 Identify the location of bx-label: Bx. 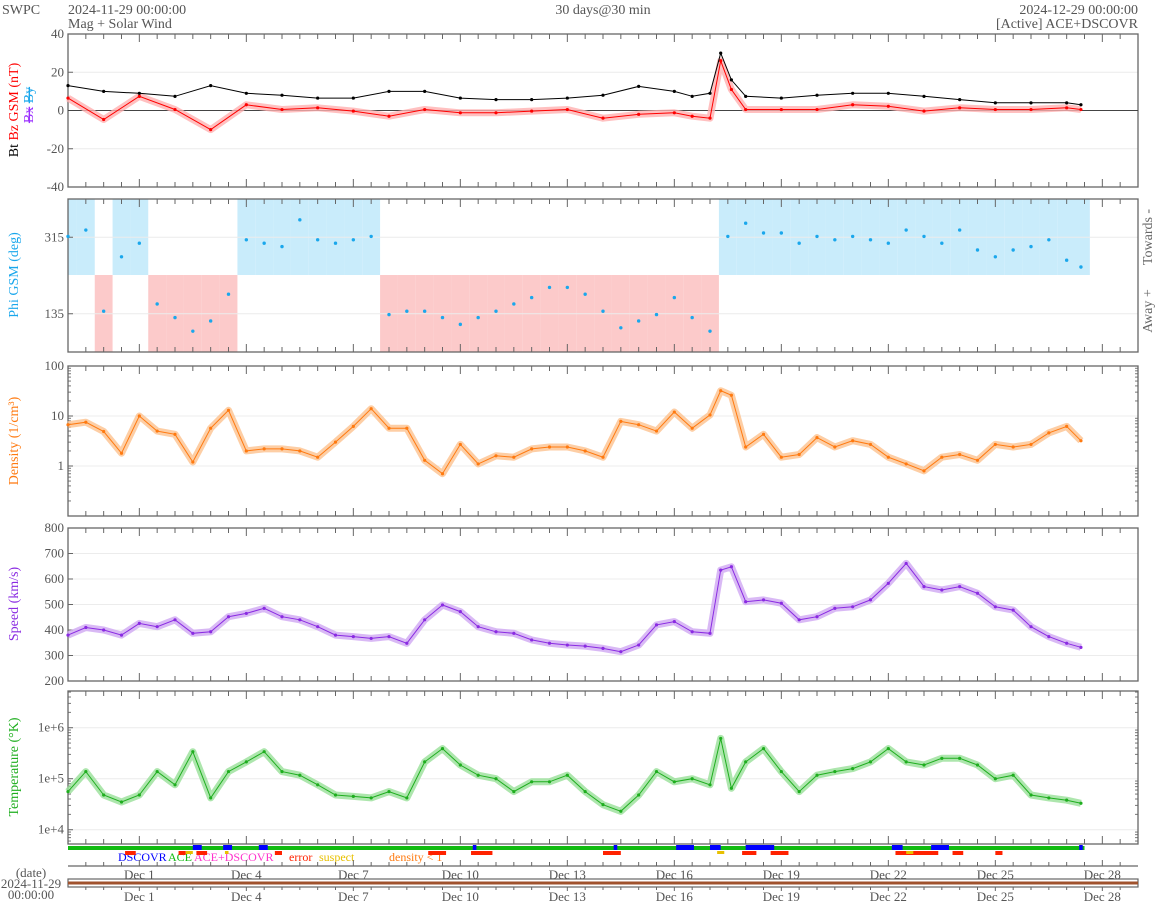
(29, 115).